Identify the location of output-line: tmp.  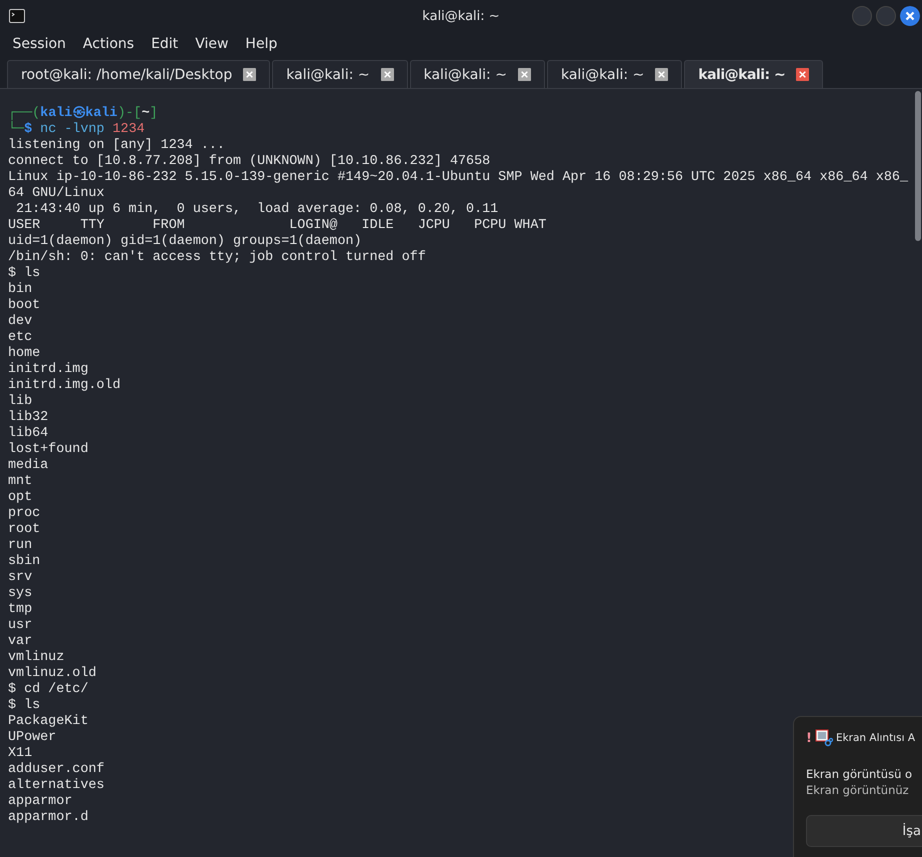
(20, 610).